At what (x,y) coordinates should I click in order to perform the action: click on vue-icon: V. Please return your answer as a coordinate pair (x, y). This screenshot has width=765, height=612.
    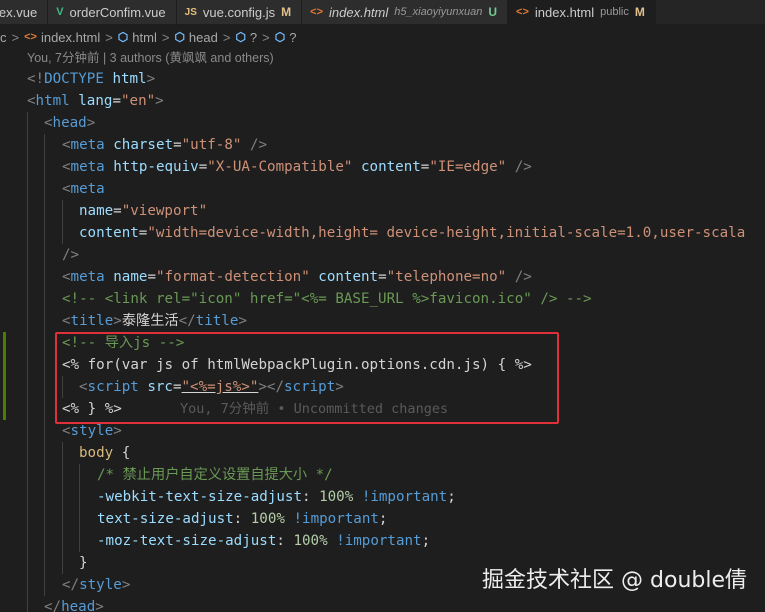
    Looking at the image, I should click on (60, 12).